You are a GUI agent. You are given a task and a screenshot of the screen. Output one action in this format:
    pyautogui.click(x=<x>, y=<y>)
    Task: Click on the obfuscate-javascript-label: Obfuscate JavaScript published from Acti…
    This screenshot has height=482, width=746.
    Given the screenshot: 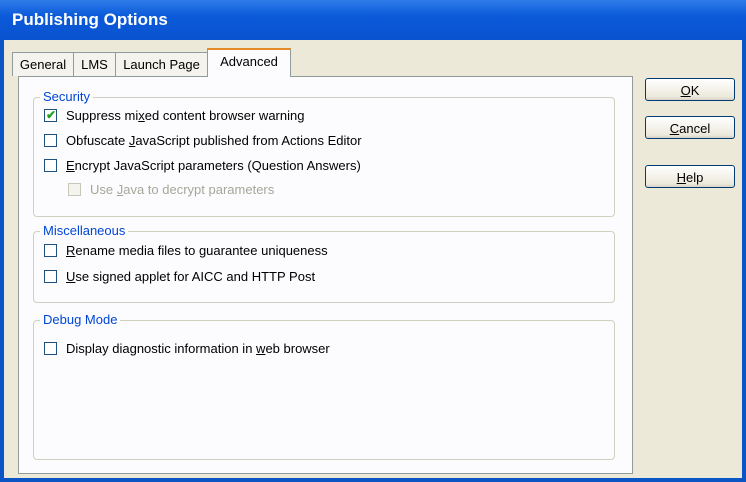 What is the action you would take?
    pyautogui.click(x=214, y=140)
    